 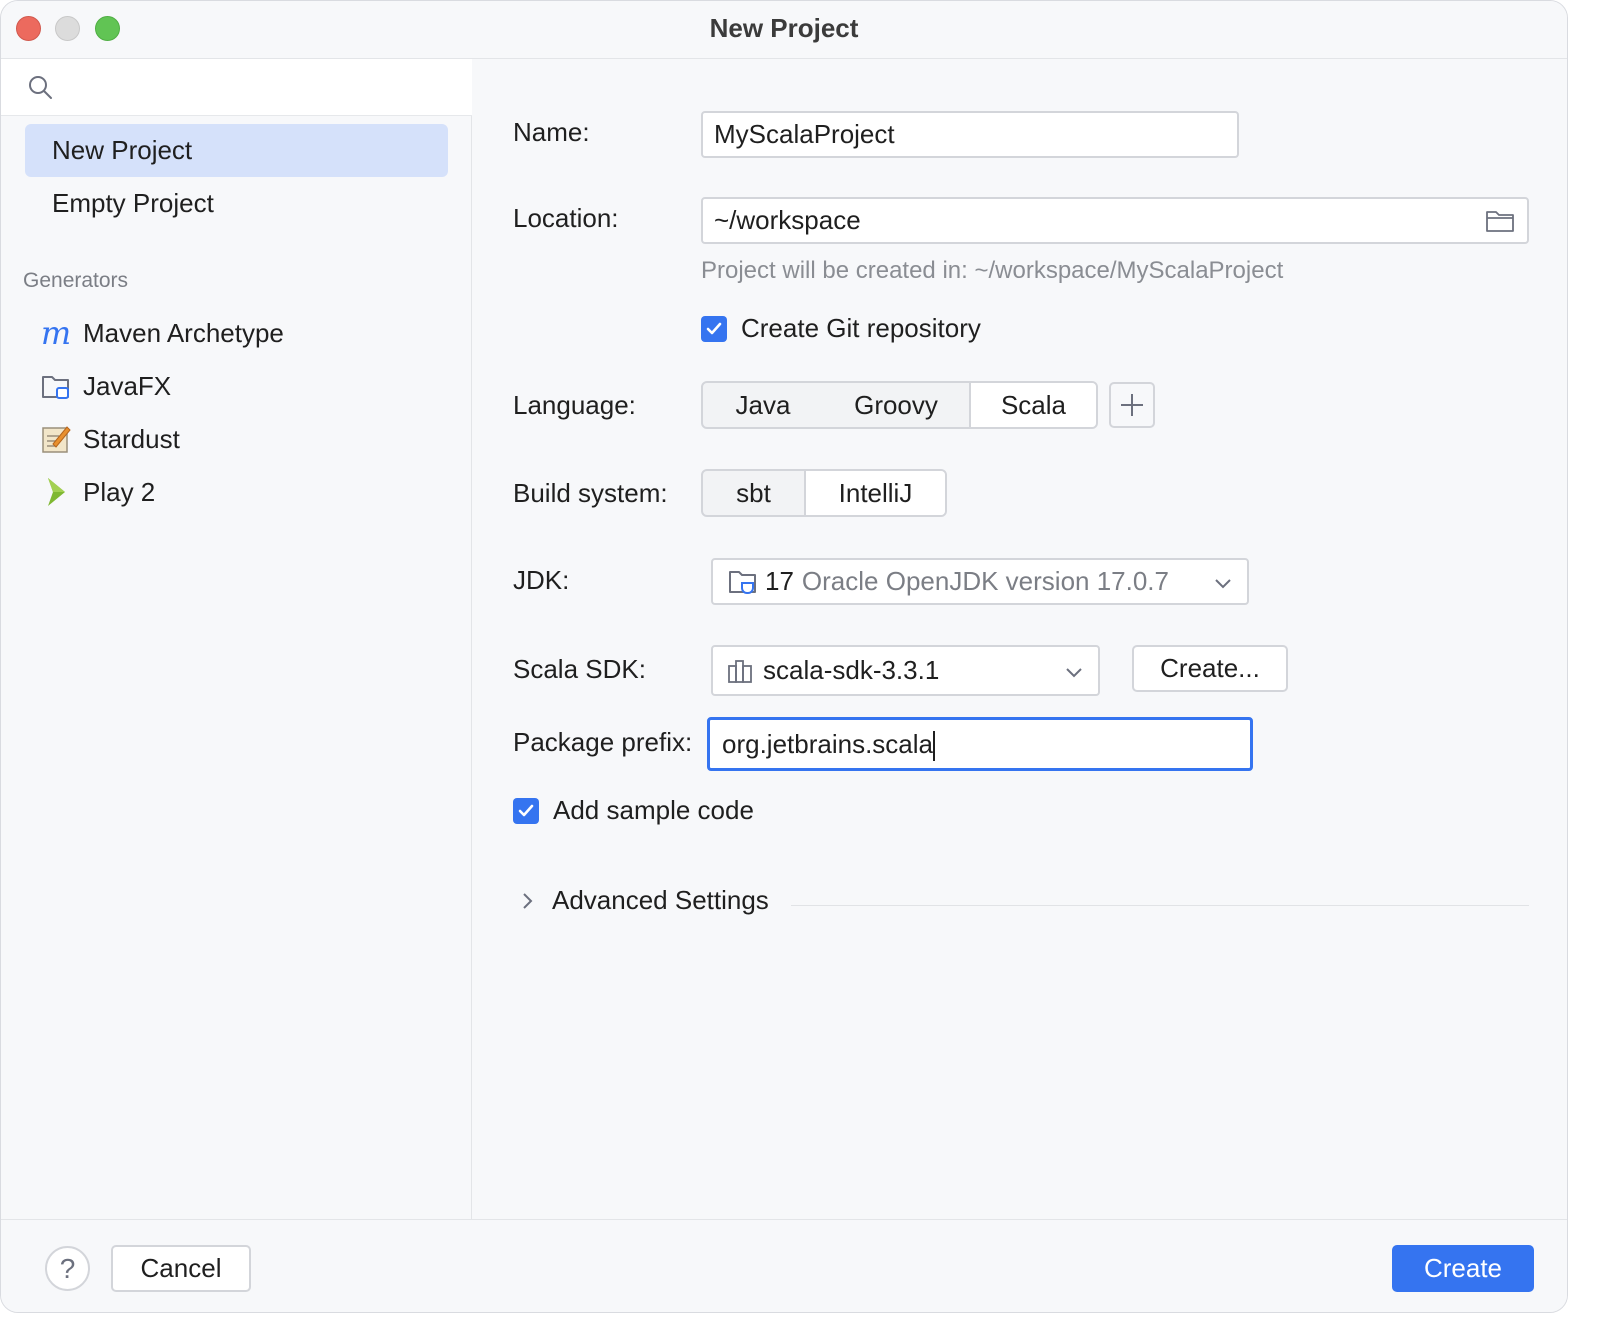 I want to click on generator-label: Play 2, so click(x=119, y=492).